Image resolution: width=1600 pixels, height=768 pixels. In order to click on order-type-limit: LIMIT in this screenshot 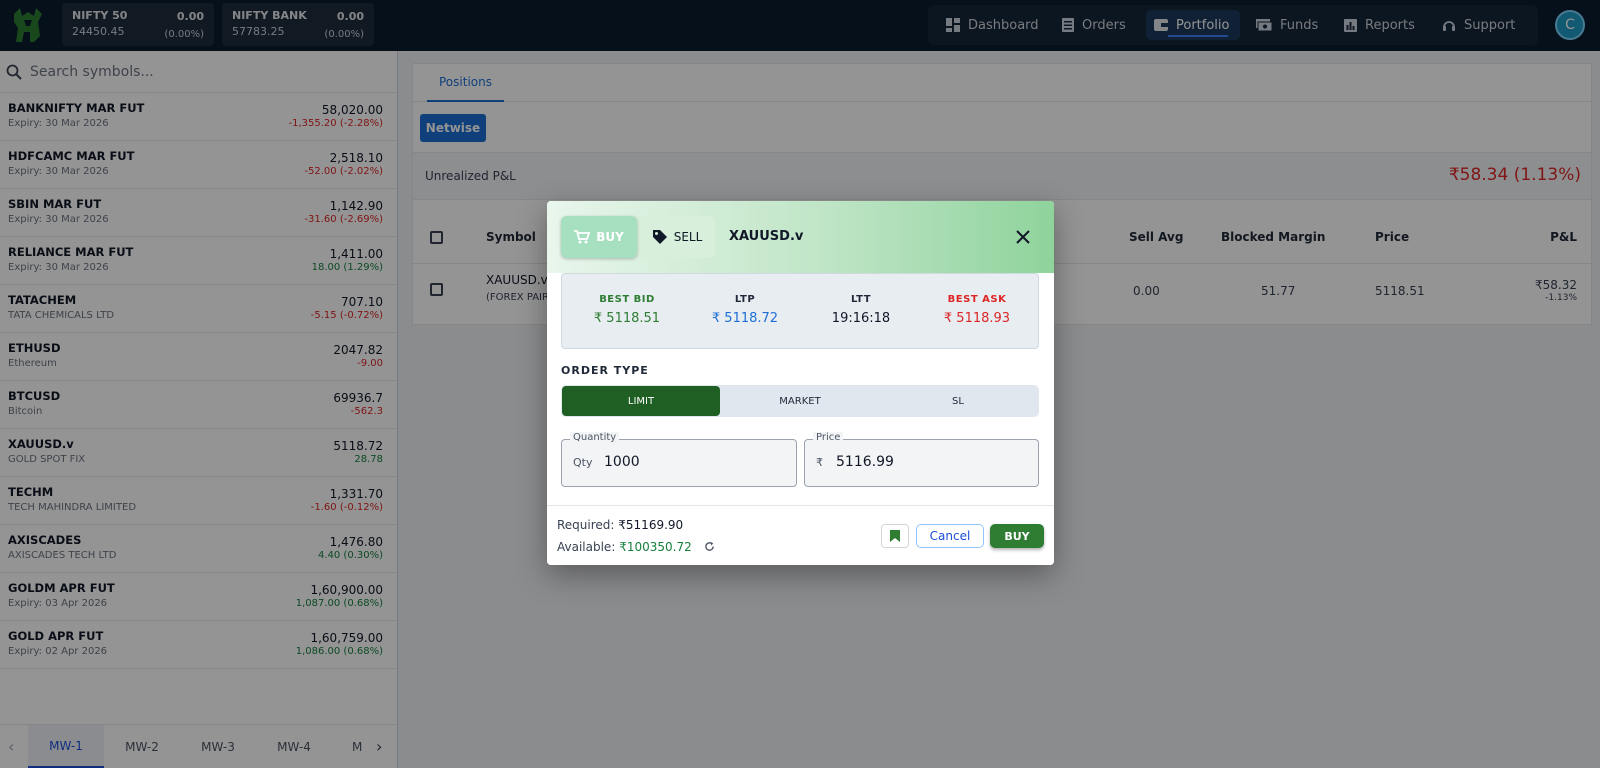, I will do `click(641, 401)`.